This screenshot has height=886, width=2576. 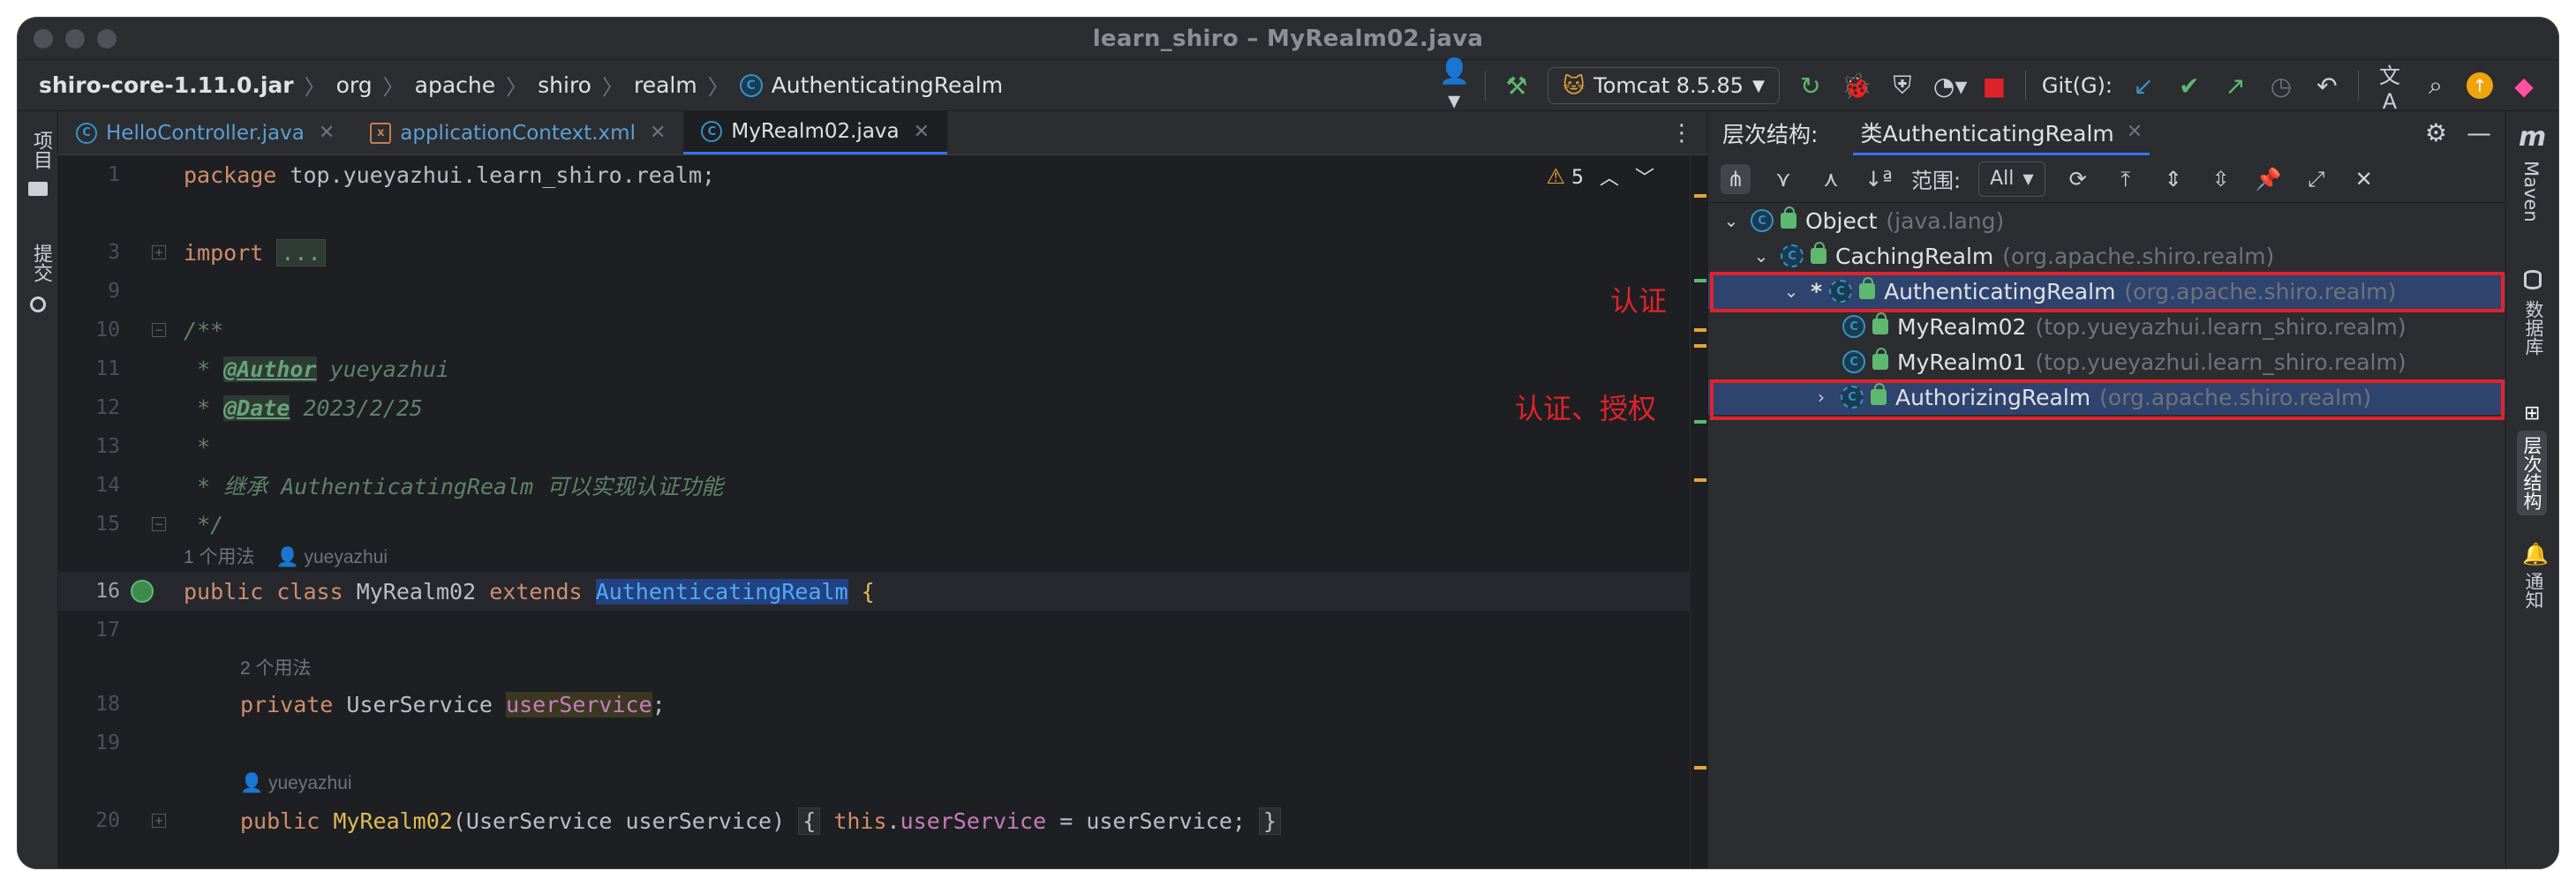 I want to click on coverage-shield-icon: ⛨, so click(x=1902, y=86).